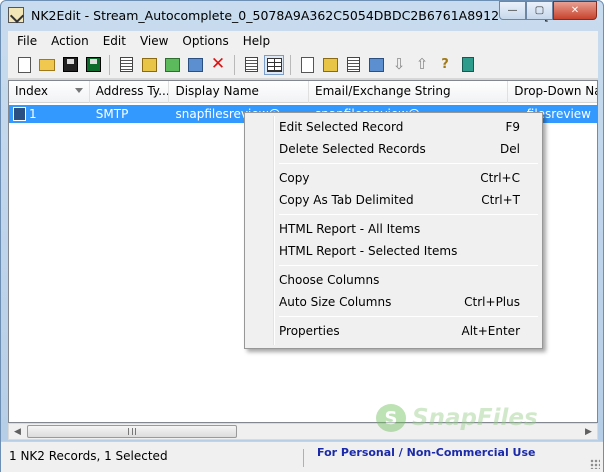  Describe the element at coordinates (126, 65) in the screenshot. I see `properties-icon` at that location.